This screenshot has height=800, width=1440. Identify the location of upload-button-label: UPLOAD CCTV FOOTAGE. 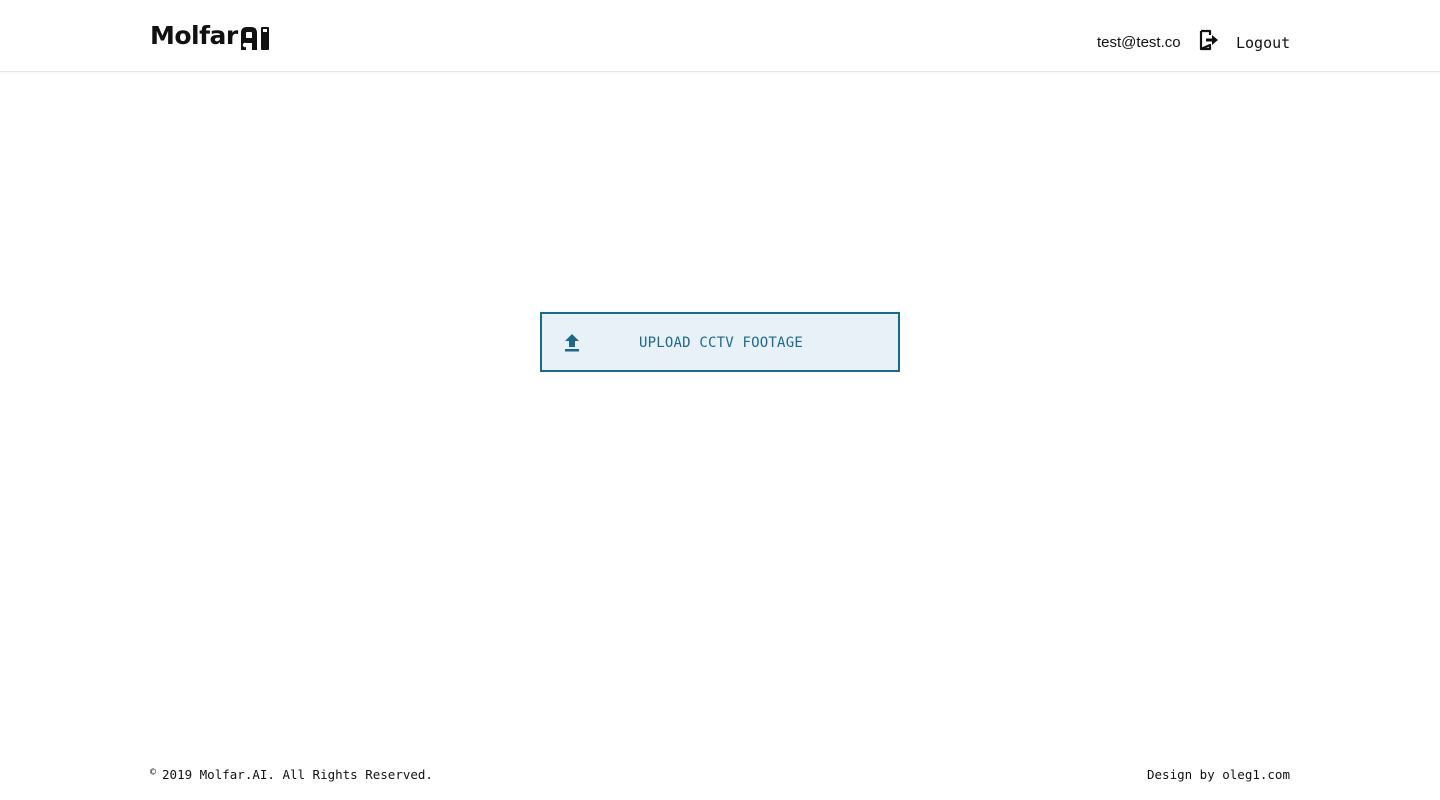
(721, 343).